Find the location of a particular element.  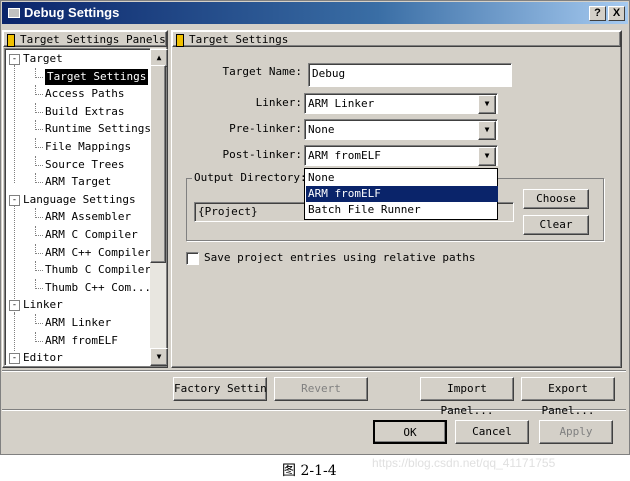

postlinker-label: Post-linker: is located at coordinates (262, 154).